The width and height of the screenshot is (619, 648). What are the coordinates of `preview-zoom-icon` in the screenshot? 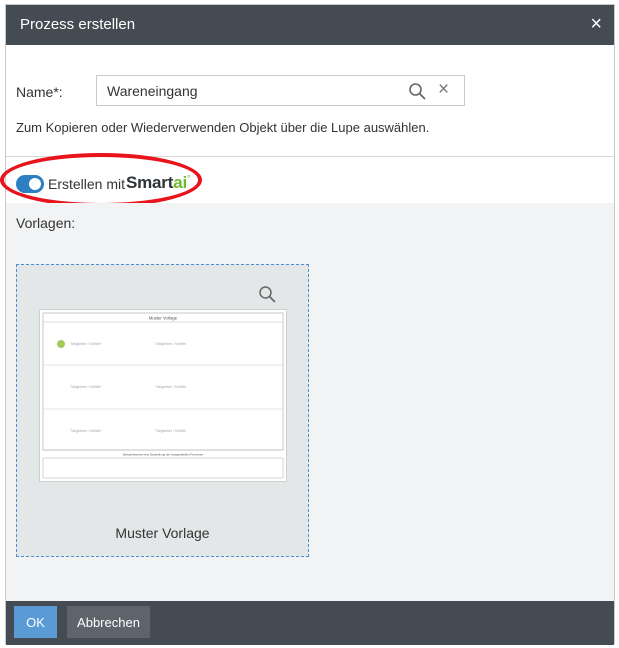 It's located at (267, 294).